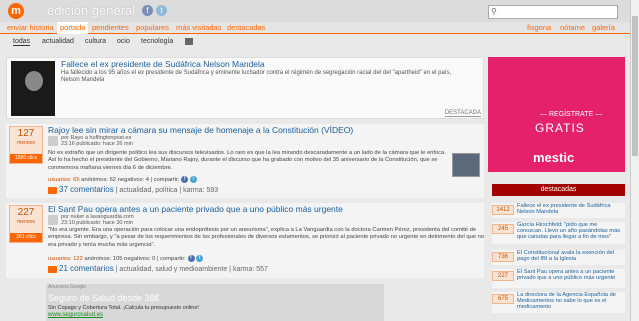 This screenshot has width=639, height=321. I want to click on neg-count: negativos: 4, so click(133, 180).